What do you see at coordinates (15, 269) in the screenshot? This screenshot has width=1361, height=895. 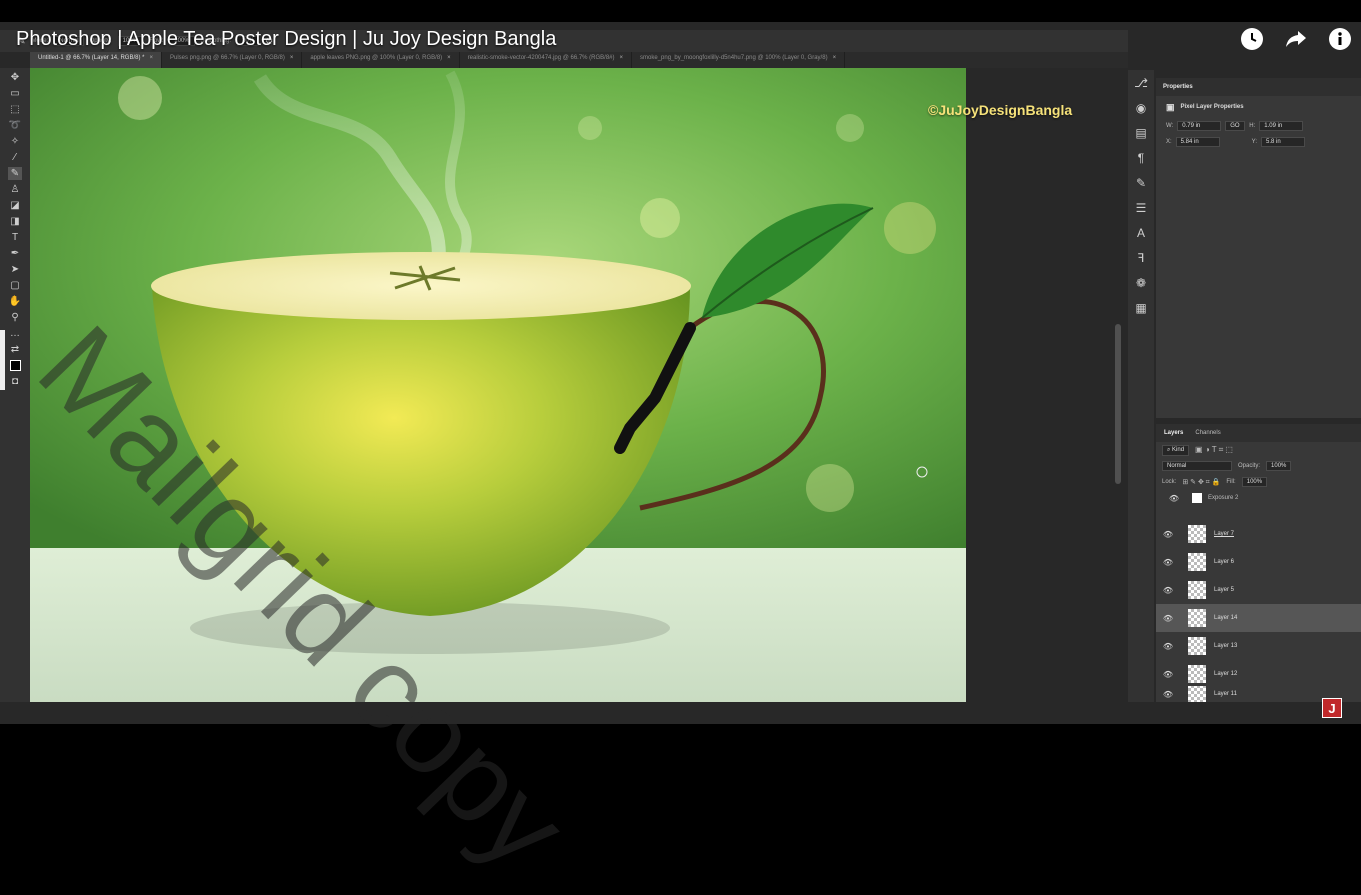 I see `path-select-icon: ➤` at bounding box center [15, 269].